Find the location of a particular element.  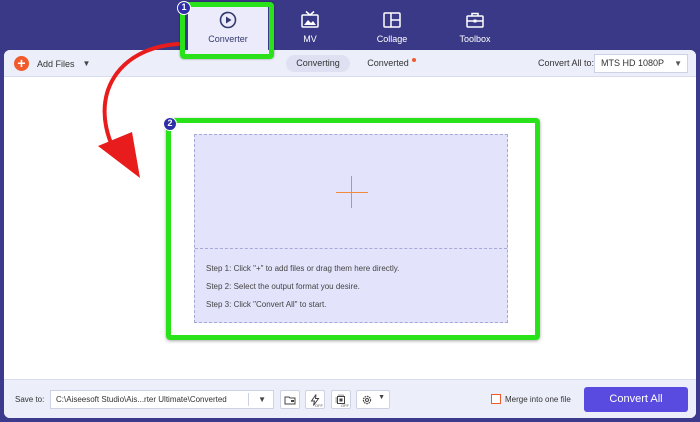

add-files-button: + Add Files ▼ is located at coordinates (52, 63).